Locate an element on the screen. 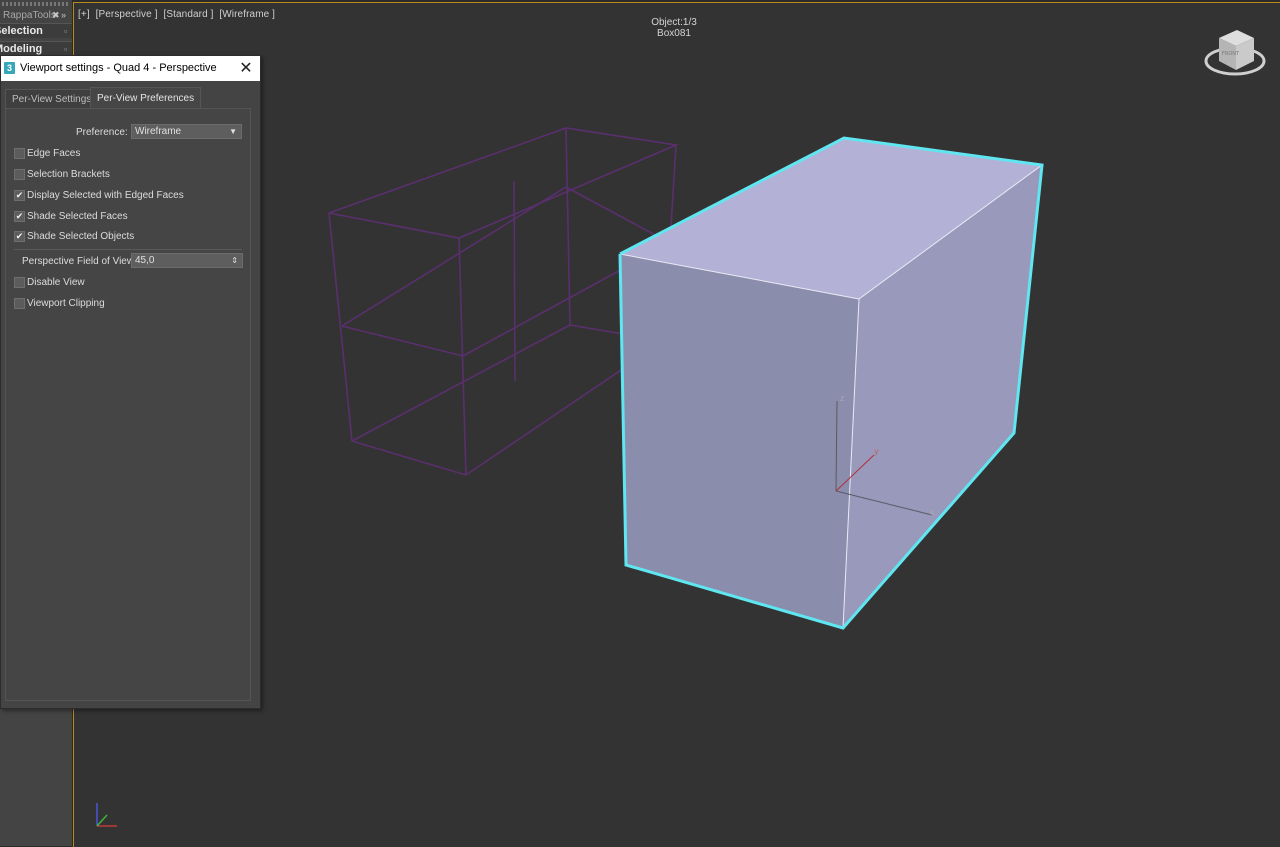  toolbar-grip is located at coordinates (35, 4).